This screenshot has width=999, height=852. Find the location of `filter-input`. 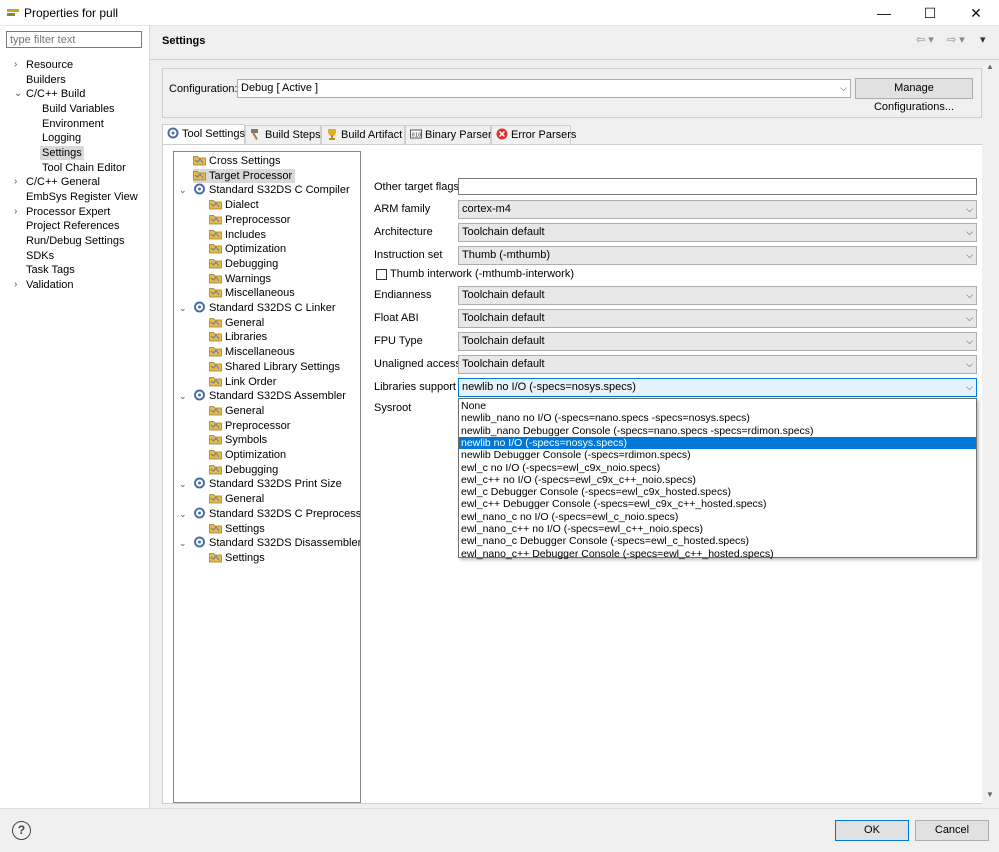

filter-input is located at coordinates (74, 39).